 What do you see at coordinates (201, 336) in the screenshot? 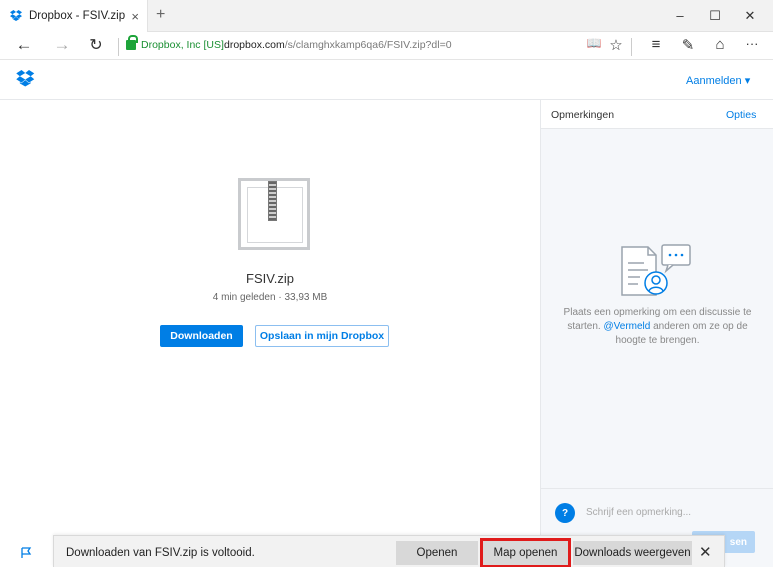
I see `download-button: Downloaden` at bounding box center [201, 336].